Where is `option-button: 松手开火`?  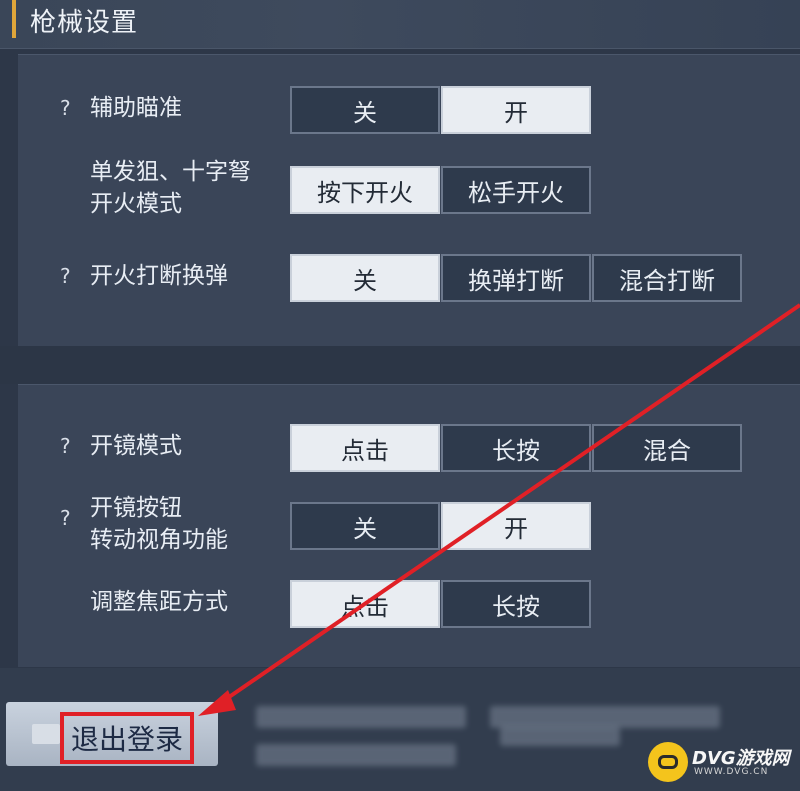 option-button: 松手开火 is located at coordinates (516, 190).